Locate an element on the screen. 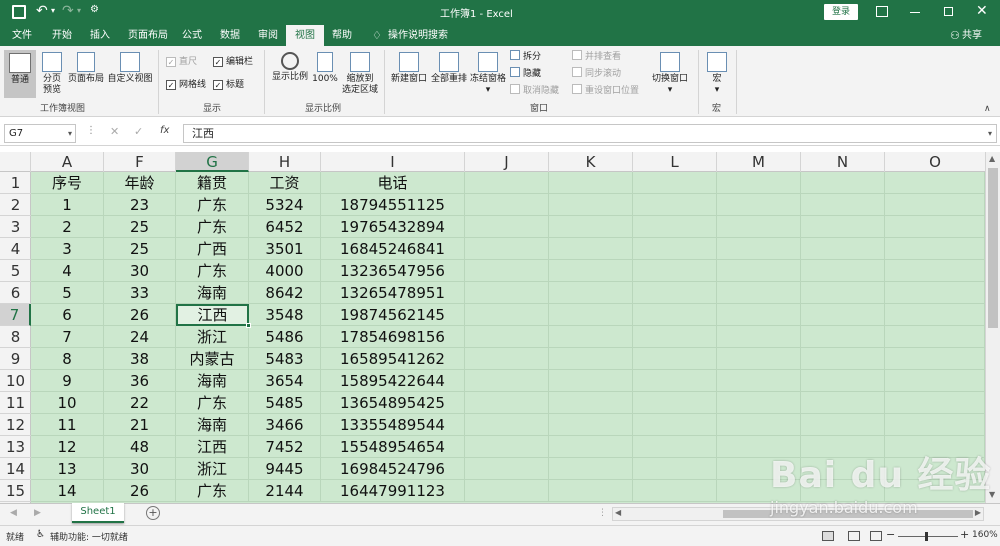 The height and width of the screenshot is (546, 1000). menu-data: 数据 is located at coordinates (230, 35).